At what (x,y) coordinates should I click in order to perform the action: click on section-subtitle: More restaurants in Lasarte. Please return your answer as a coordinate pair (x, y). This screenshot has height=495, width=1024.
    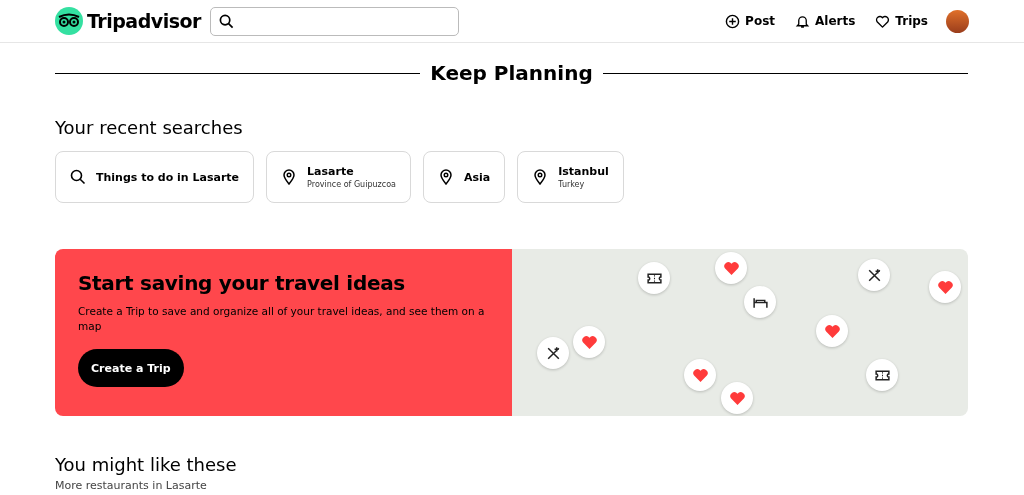
    Looking at the image, I should click on (131, 485).